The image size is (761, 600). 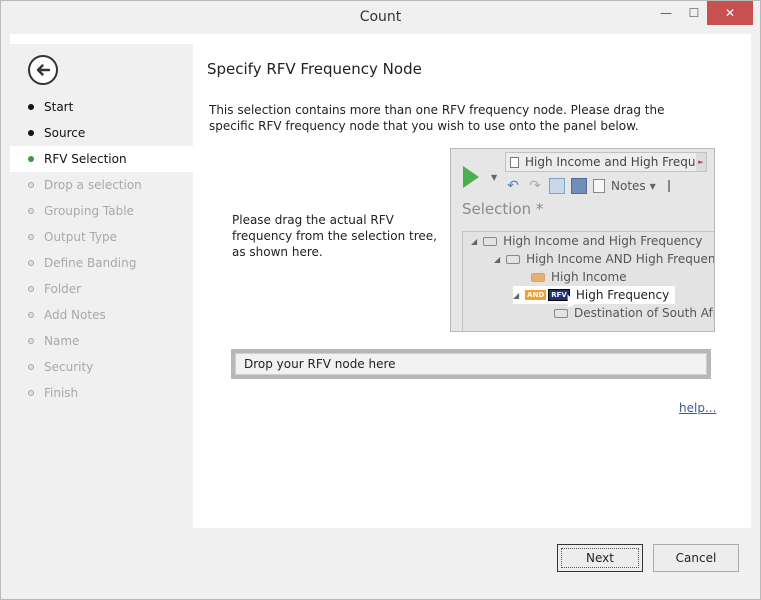 I want to click on wizard-step-label: Drop a selection, so click(x=93, y=185).